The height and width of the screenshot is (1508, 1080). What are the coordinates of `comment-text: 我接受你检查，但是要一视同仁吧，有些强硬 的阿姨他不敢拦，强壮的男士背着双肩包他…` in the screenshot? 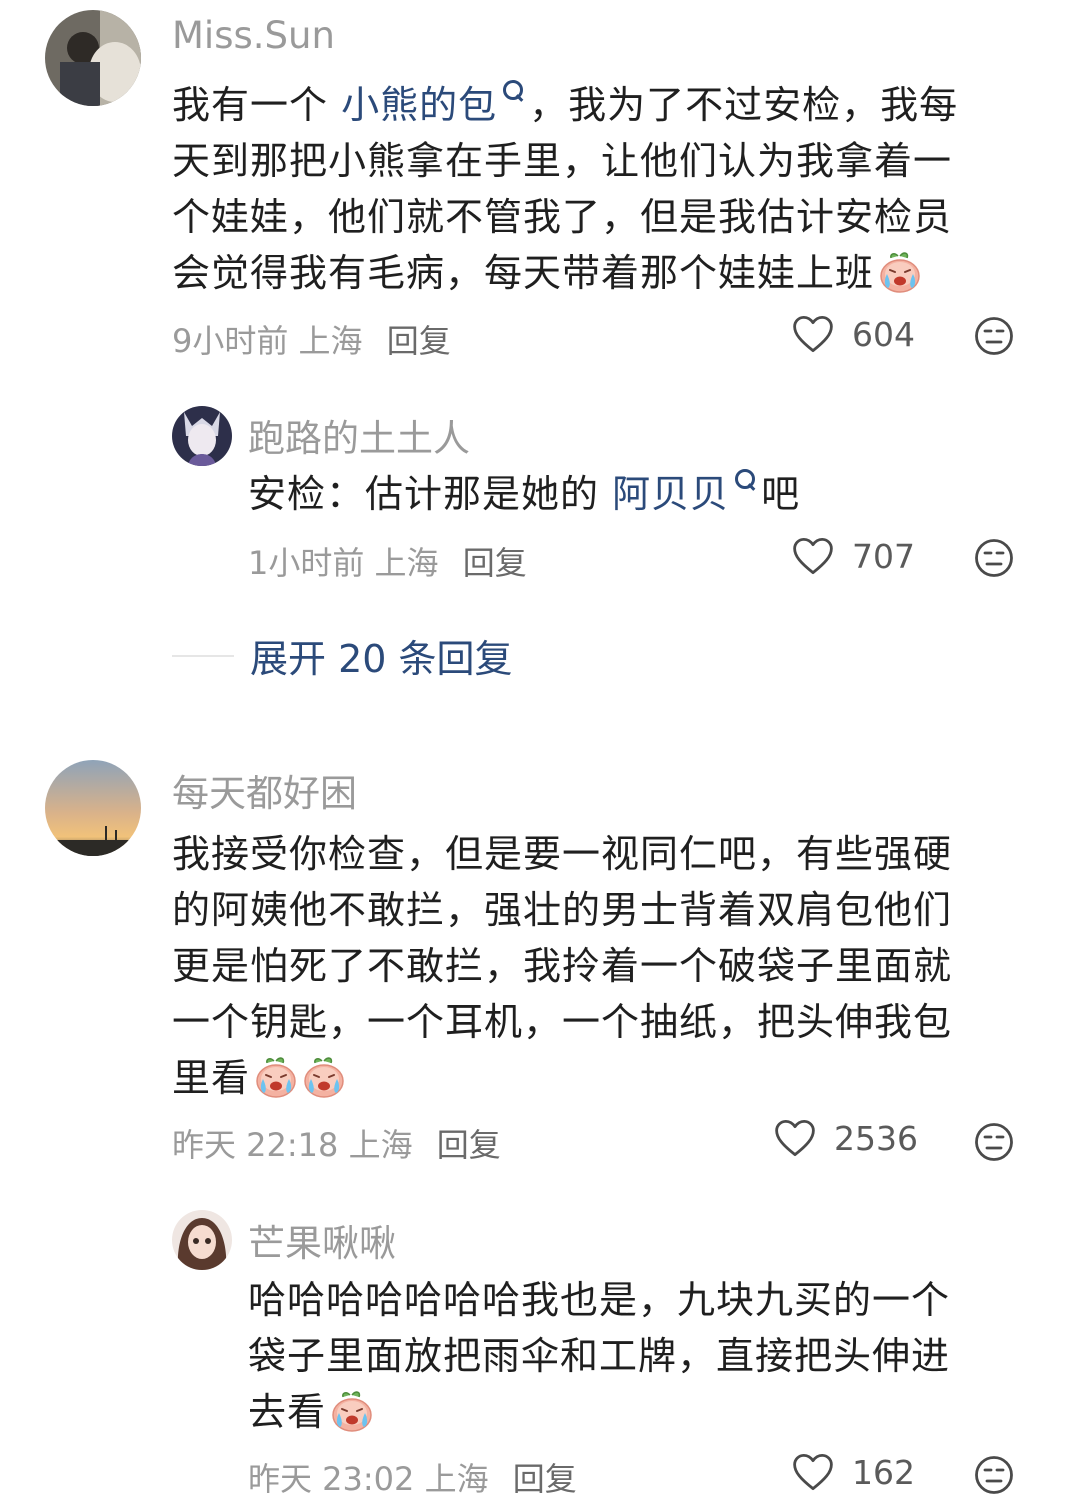 It's located at (562, 966).